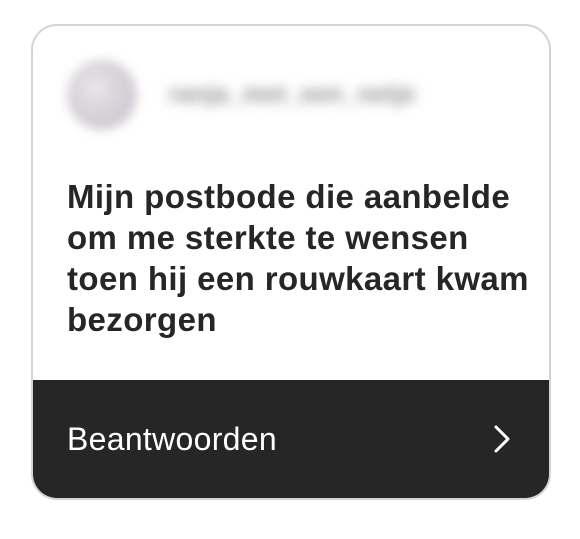  I want to click on chevron-right-icon, so click(502, 439).